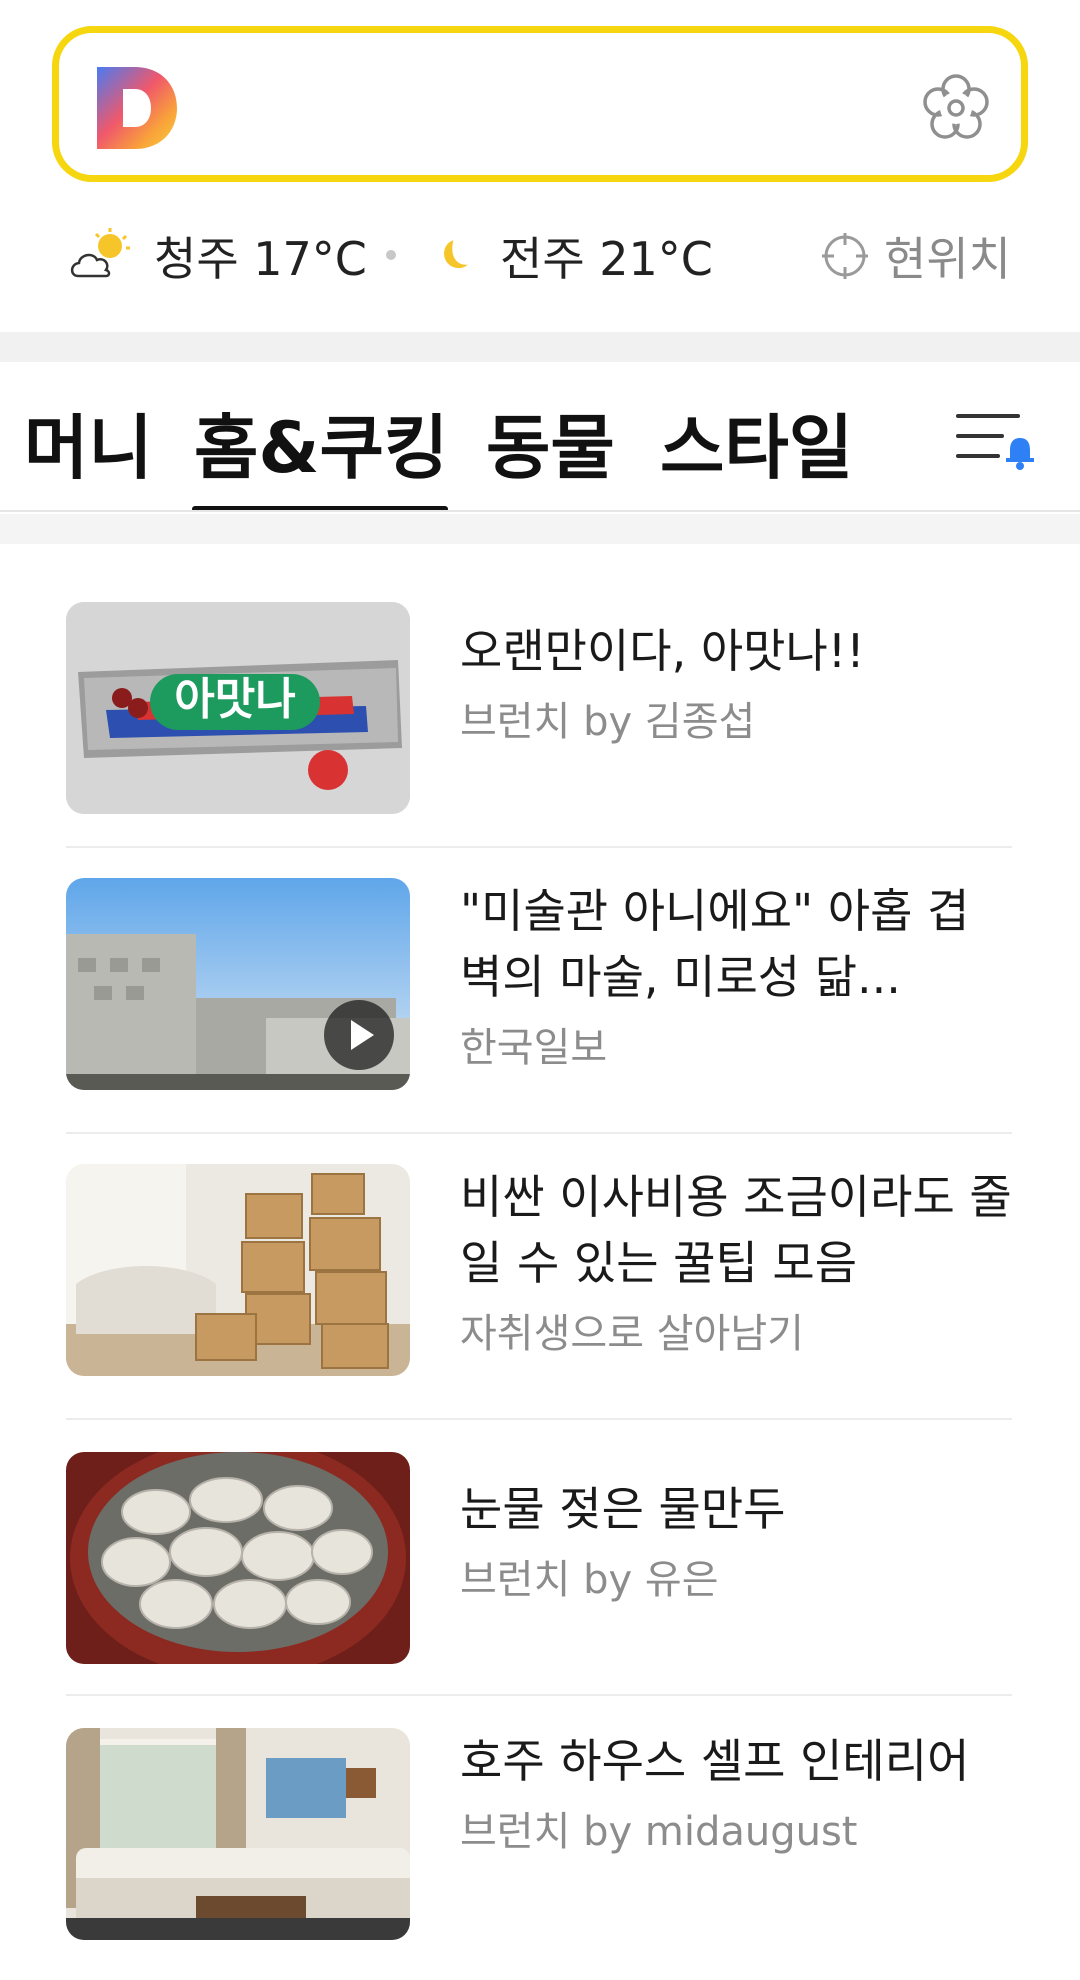 This screenshot has height=1980, width=1080. What do you see at coordinates (740, 1230) in the screenshot?
I see `article-title: 비싼 이사비용 조금이라도 줄일 수 있는 꿀팁 모음` at bounding box center [740, 1230].